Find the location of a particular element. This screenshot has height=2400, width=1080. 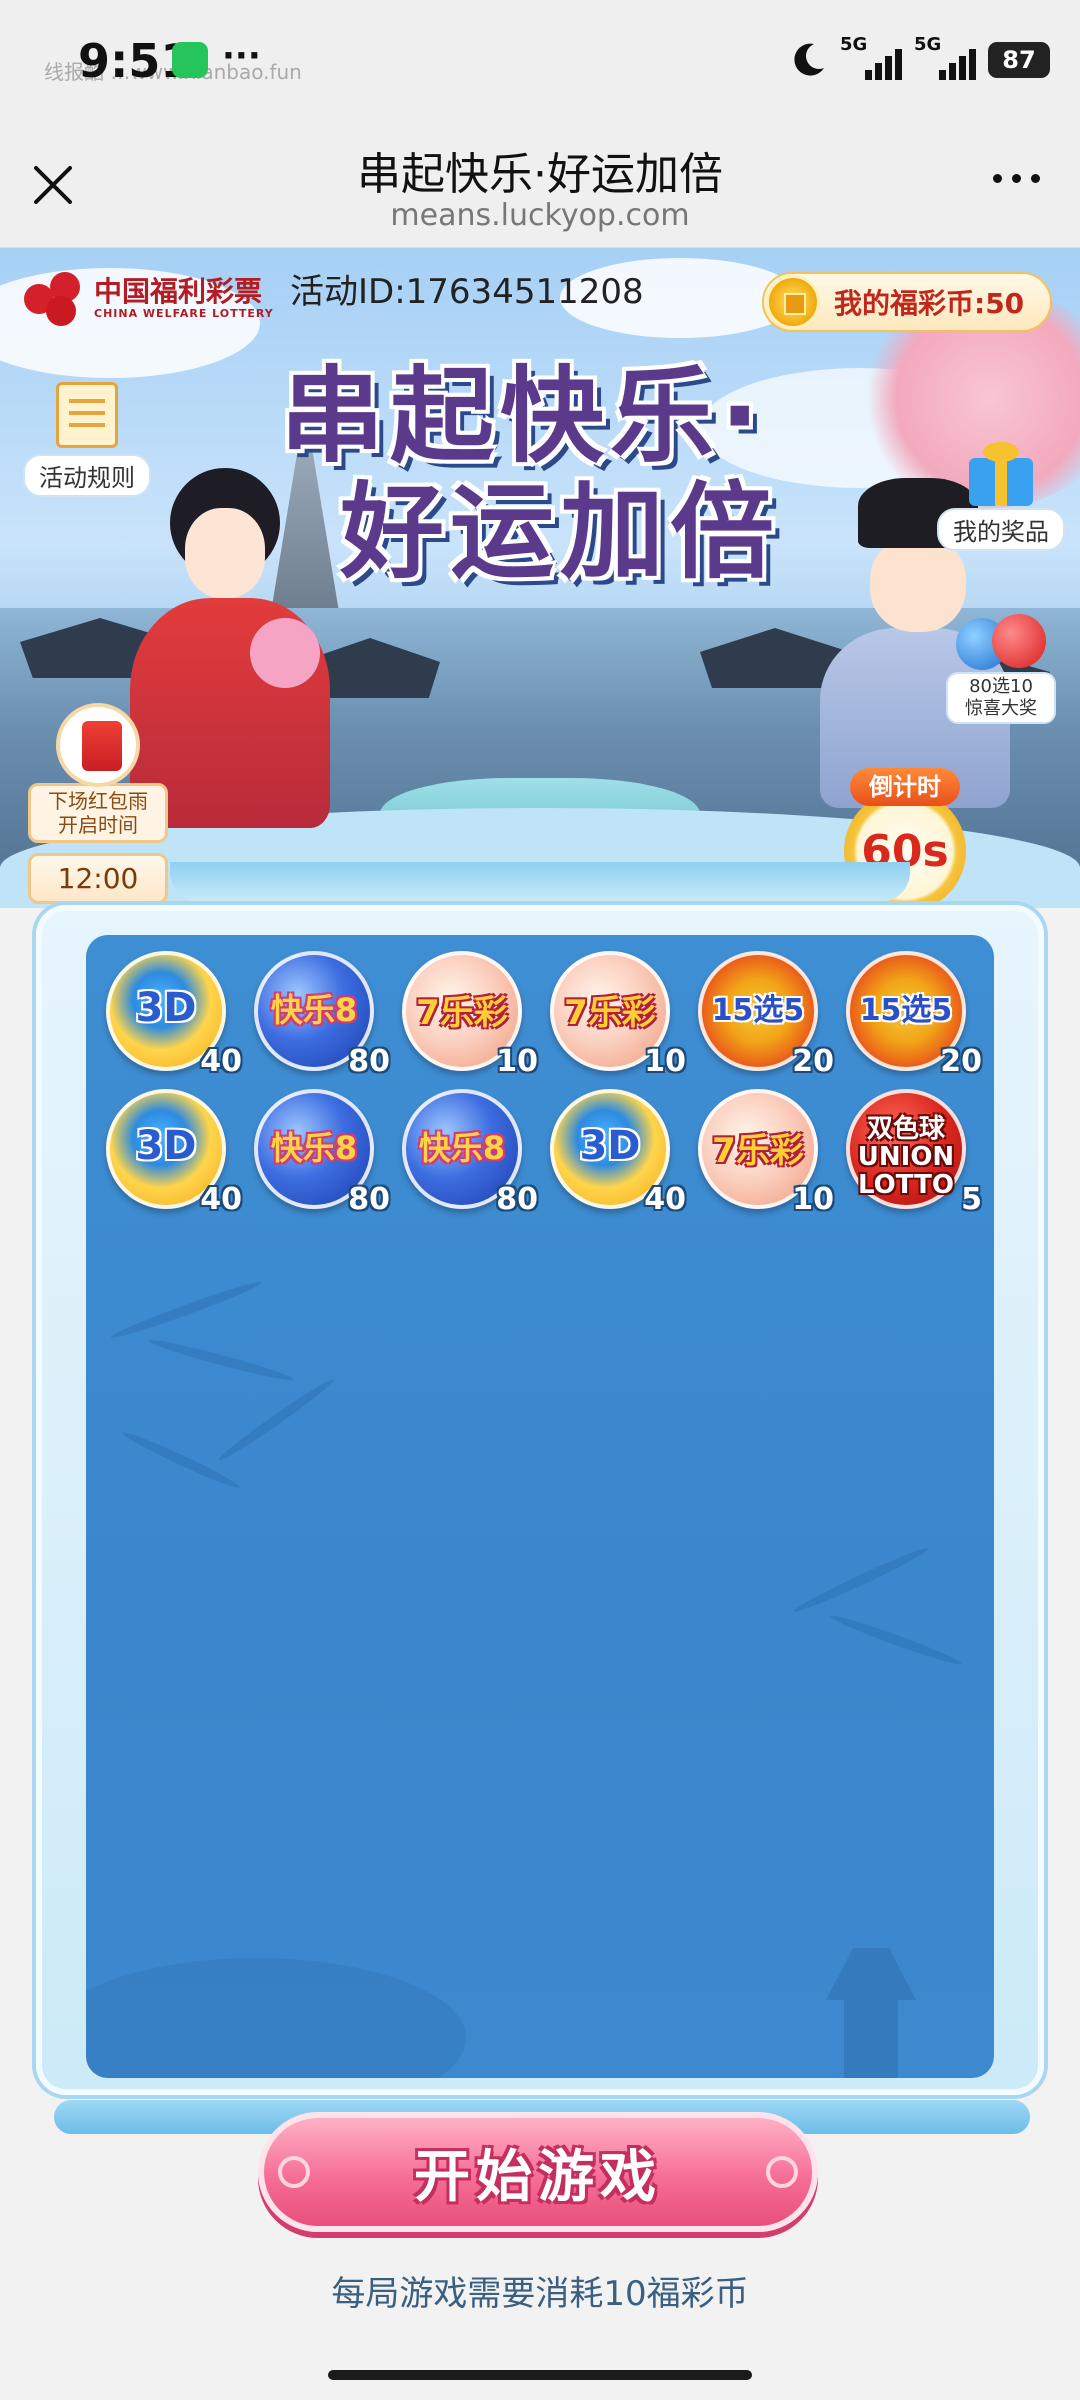

scroll-icon is located at coordinates (87, 415).